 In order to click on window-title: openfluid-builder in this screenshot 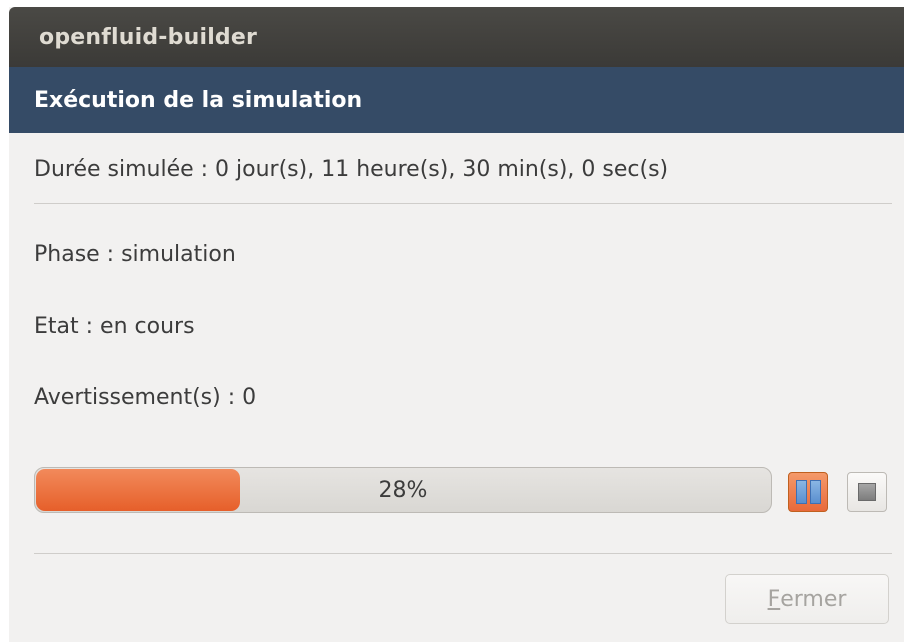, I will do `click(148, 37)`.